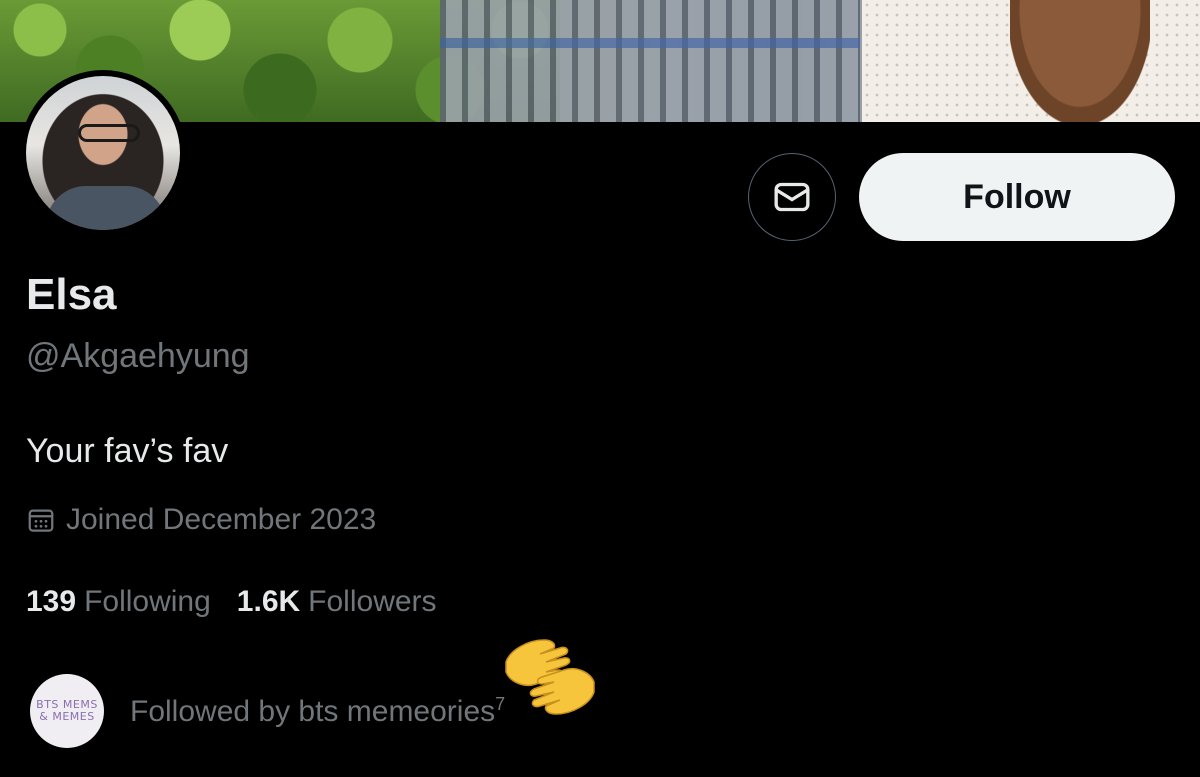 This screenshot has width=1200, height=777. Describe the element at coordinates (147, 601) in the screenshot. I see `following-label: Following` at that location.